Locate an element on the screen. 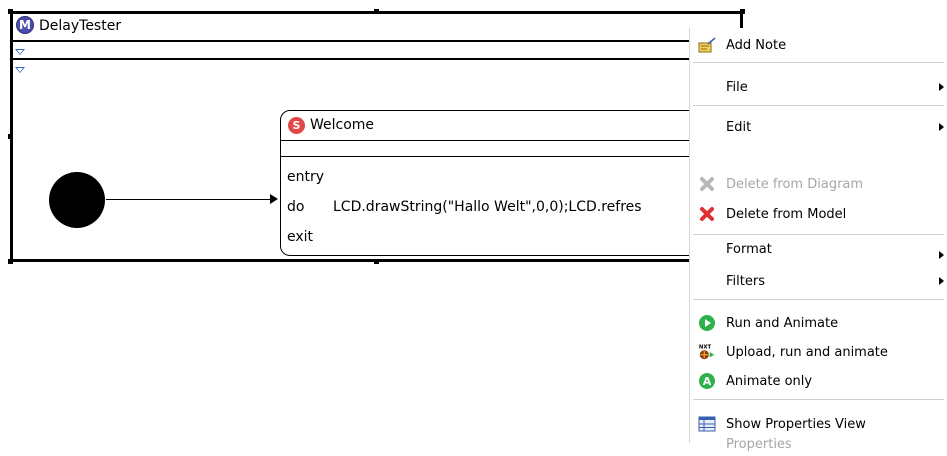 Image resolution: width=947 pixels, height=456 pixels. menu-item-run-and-animate: Run and Animate is located at coordinates (818, 323).